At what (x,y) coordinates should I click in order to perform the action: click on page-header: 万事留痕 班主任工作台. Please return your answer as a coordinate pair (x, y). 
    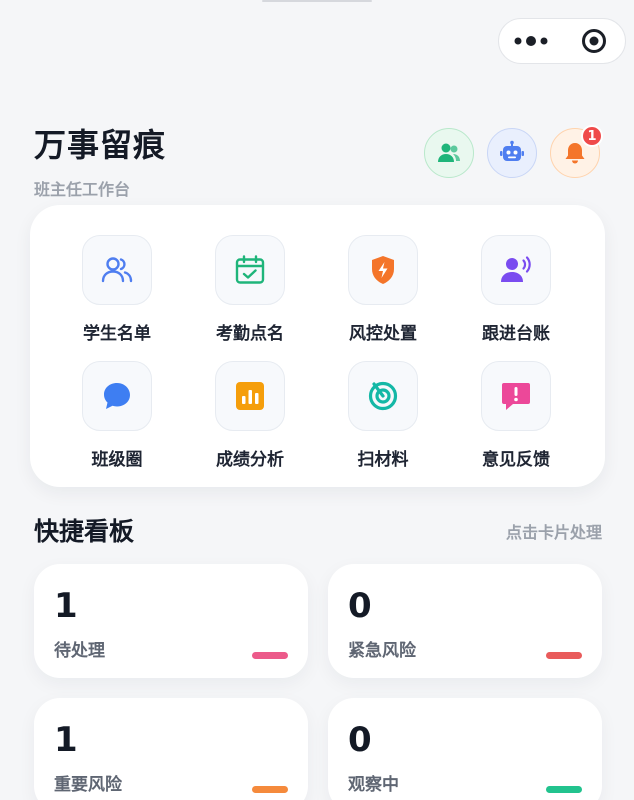
    Looking at the image, I should click on (100, 160).